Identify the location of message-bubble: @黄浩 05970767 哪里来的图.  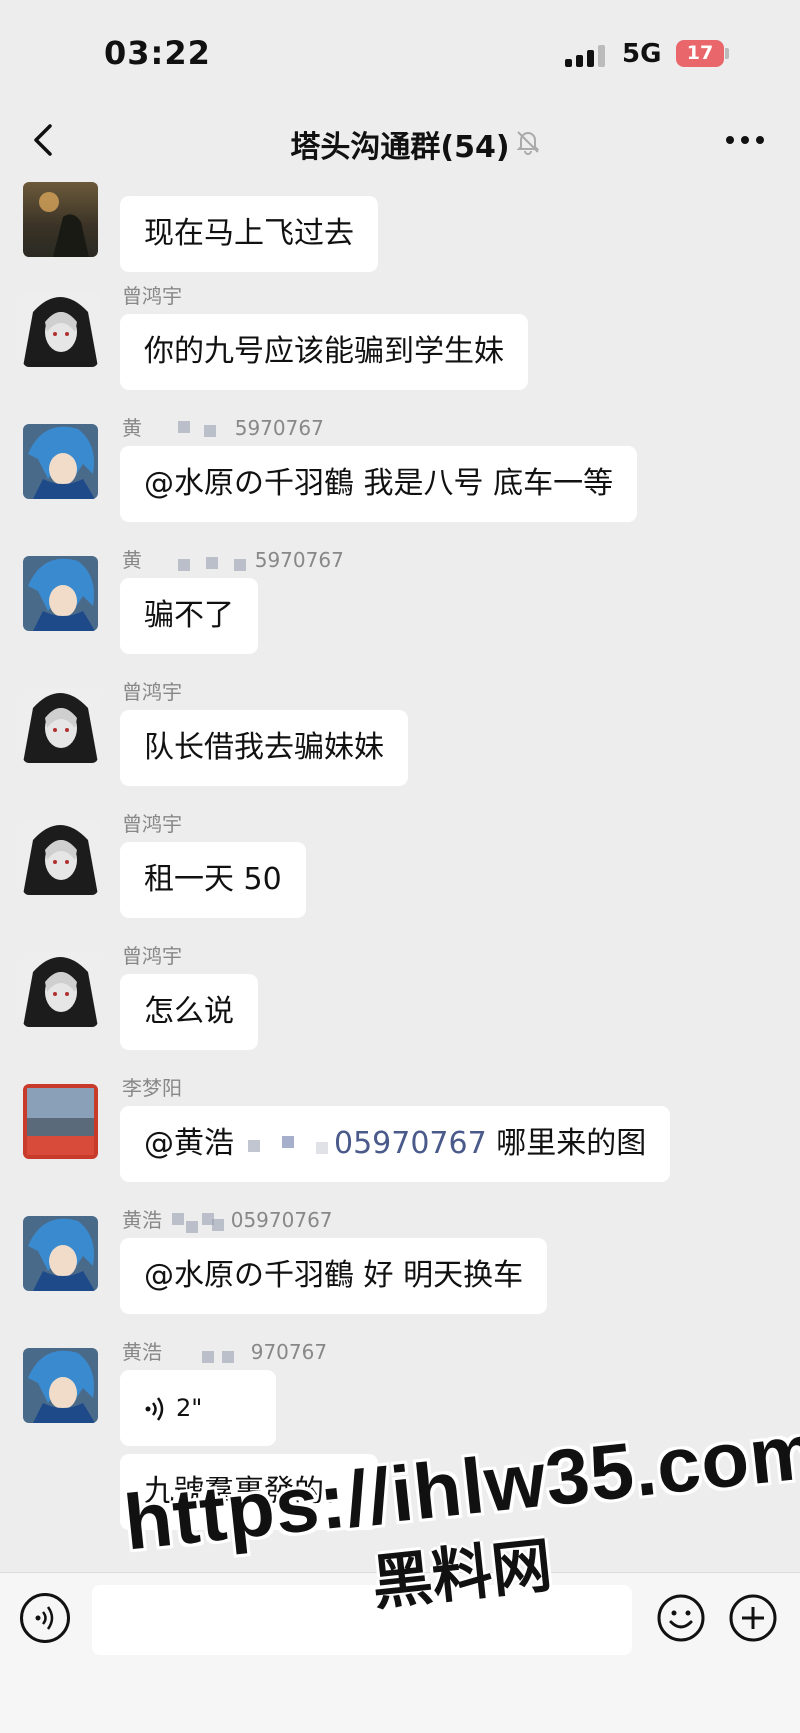
(395, 1144).